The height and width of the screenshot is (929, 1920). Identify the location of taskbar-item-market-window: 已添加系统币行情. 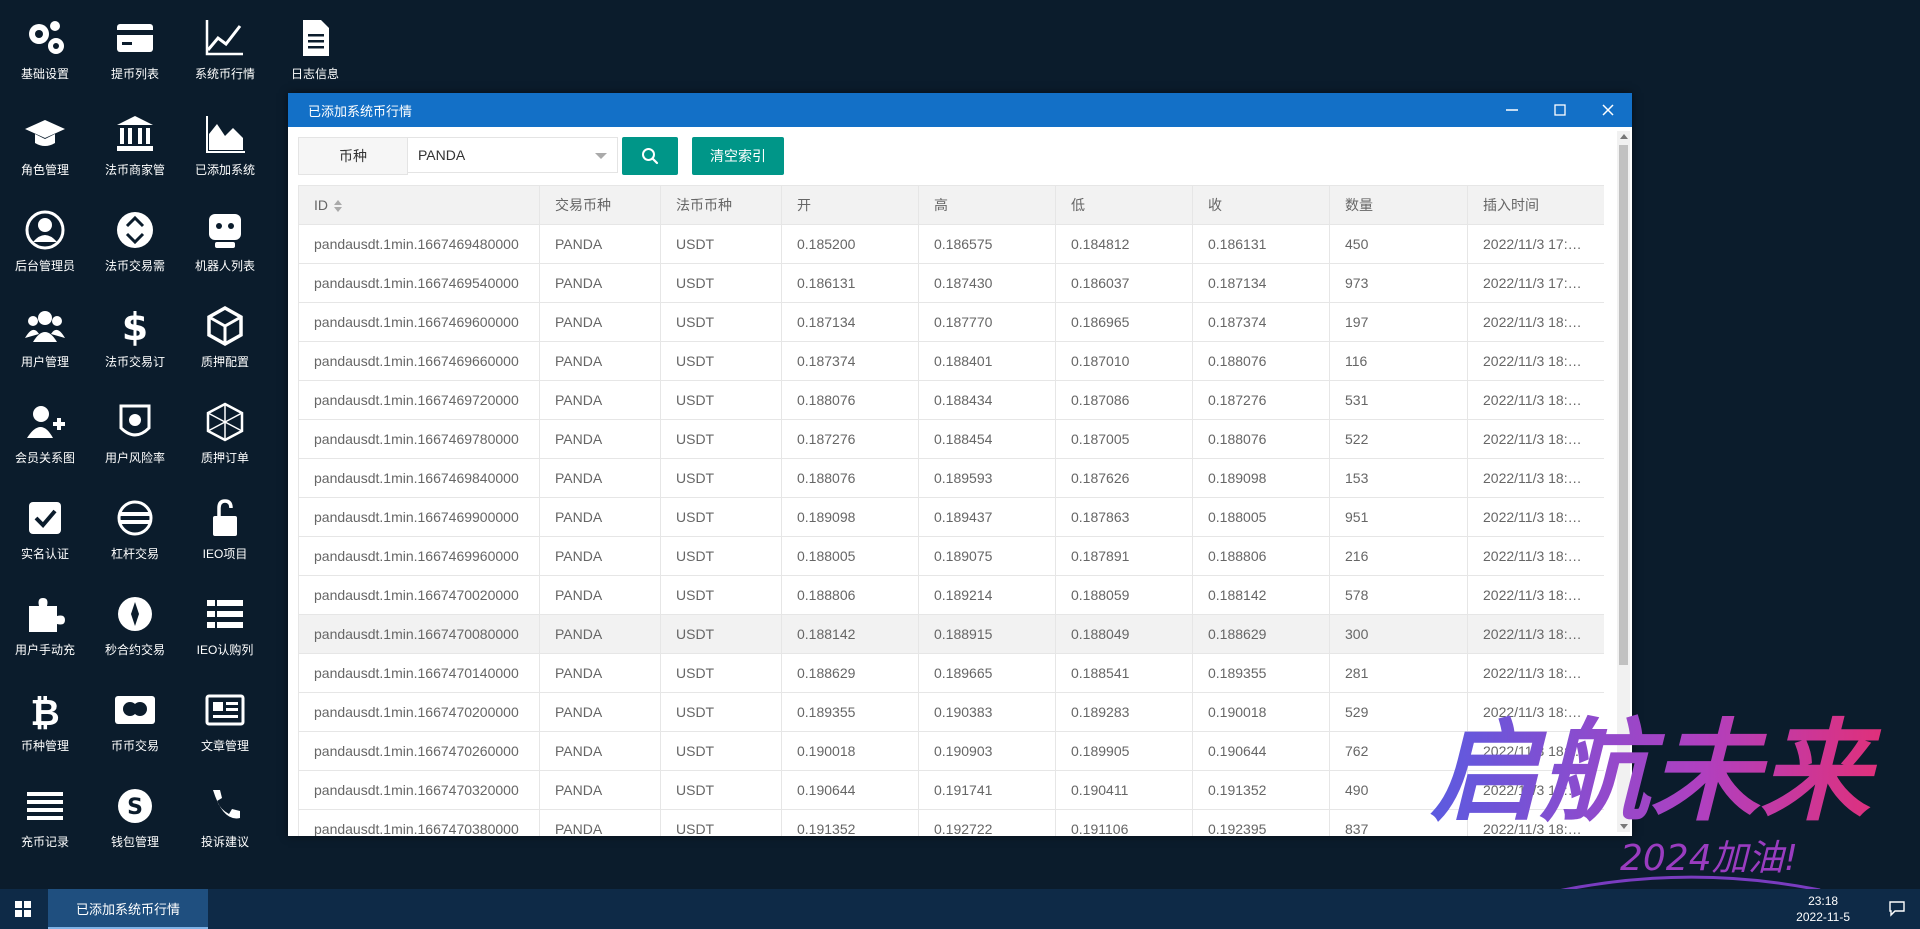
(128, 909).